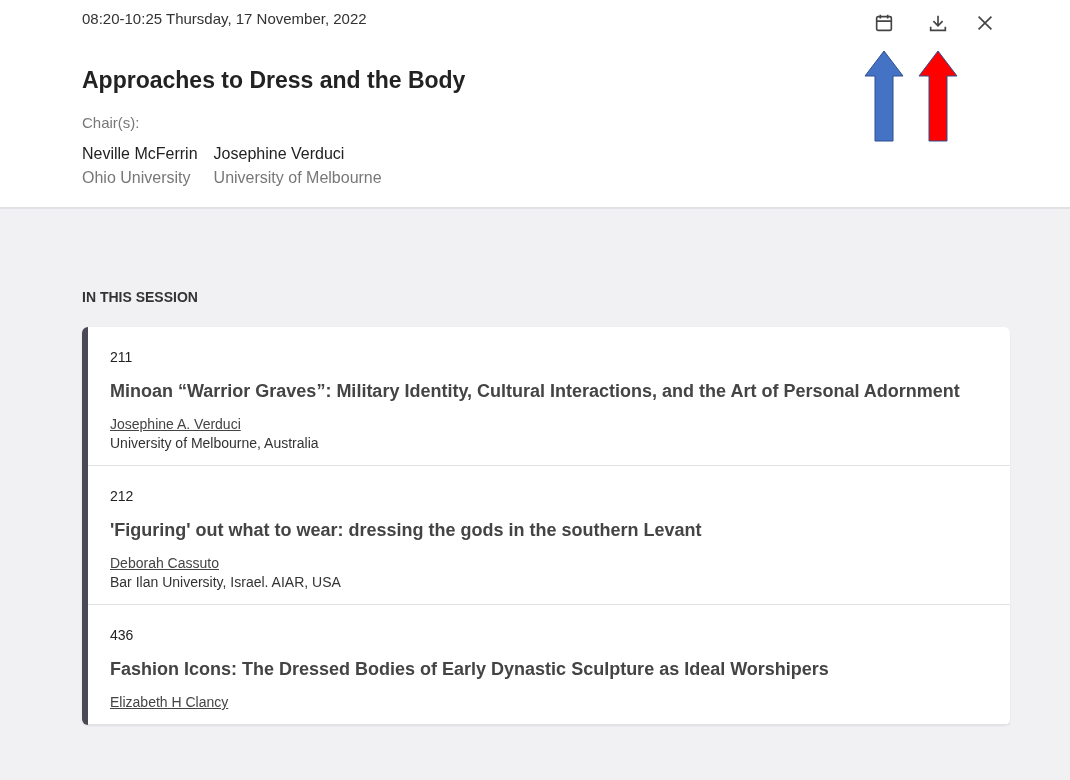  I want to click on paper-number: 211, so click(122, 357).